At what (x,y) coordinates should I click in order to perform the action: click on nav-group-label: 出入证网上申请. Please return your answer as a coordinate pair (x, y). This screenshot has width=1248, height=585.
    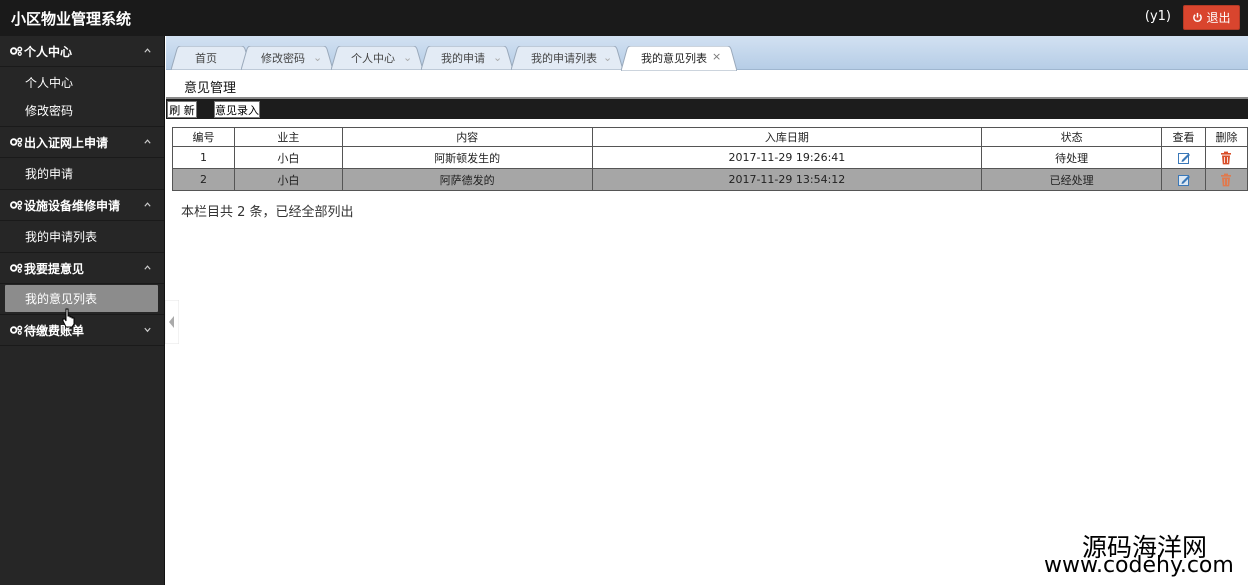
    Looking at the image, I should click on (66, 142).